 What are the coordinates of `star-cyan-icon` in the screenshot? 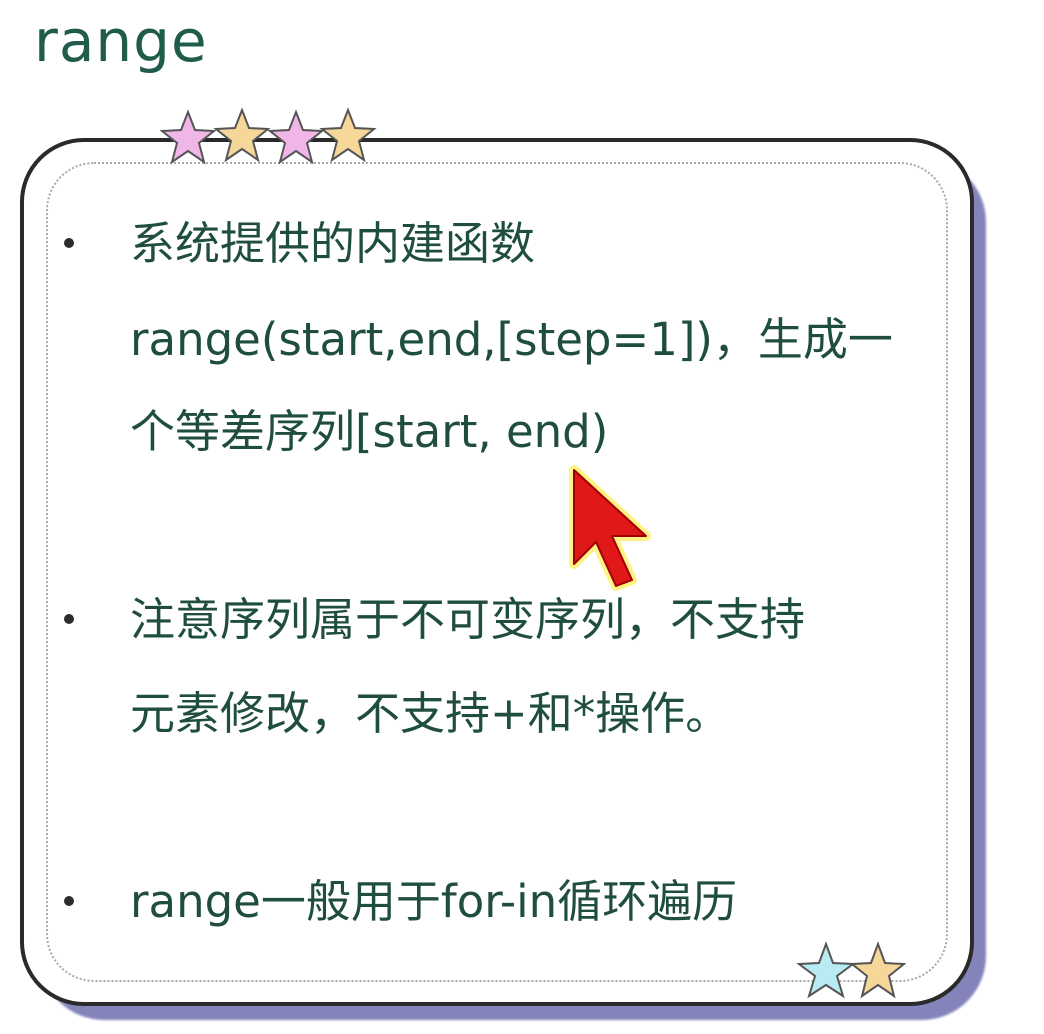 It's located at (826, 970).